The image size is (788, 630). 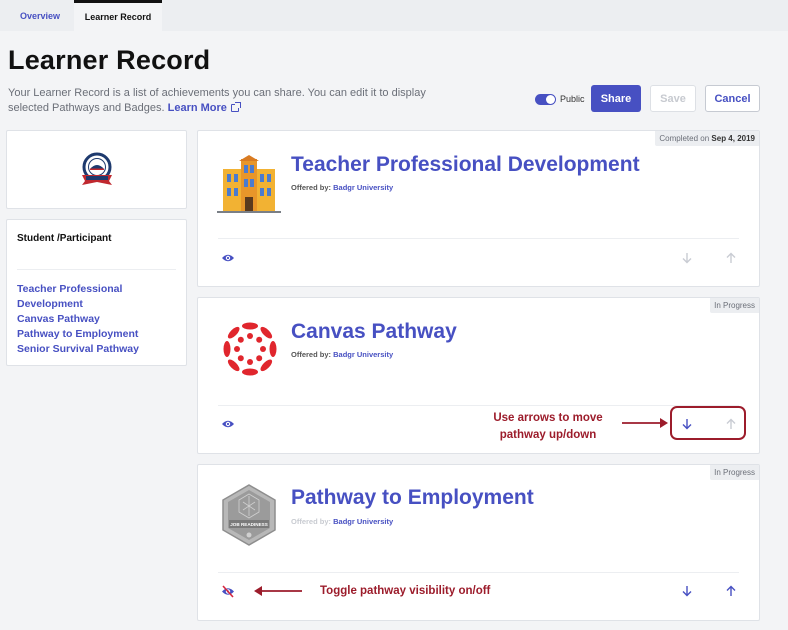 I want to click on public-toggle, so click(x=545, y=99).